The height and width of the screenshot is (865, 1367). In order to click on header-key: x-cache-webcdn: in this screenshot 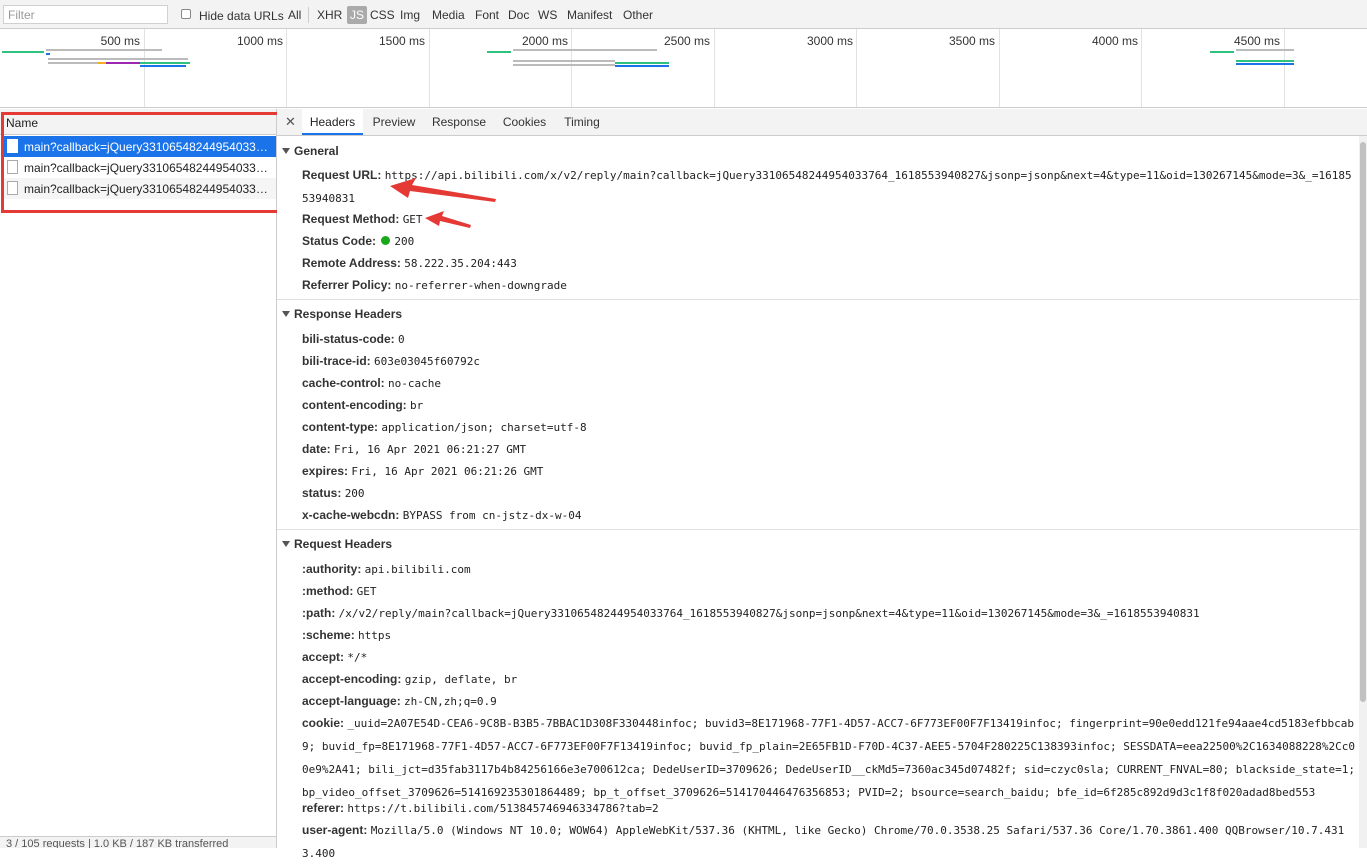, I will do `click(351, 515)`.